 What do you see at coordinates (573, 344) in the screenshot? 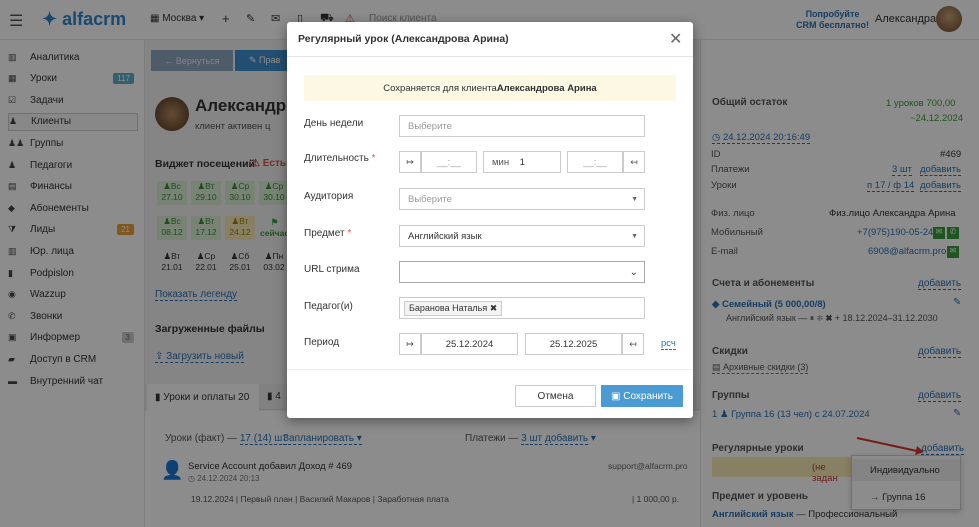
I see `period-to-input: 25.12.2025` at bounding box center [573, 344].